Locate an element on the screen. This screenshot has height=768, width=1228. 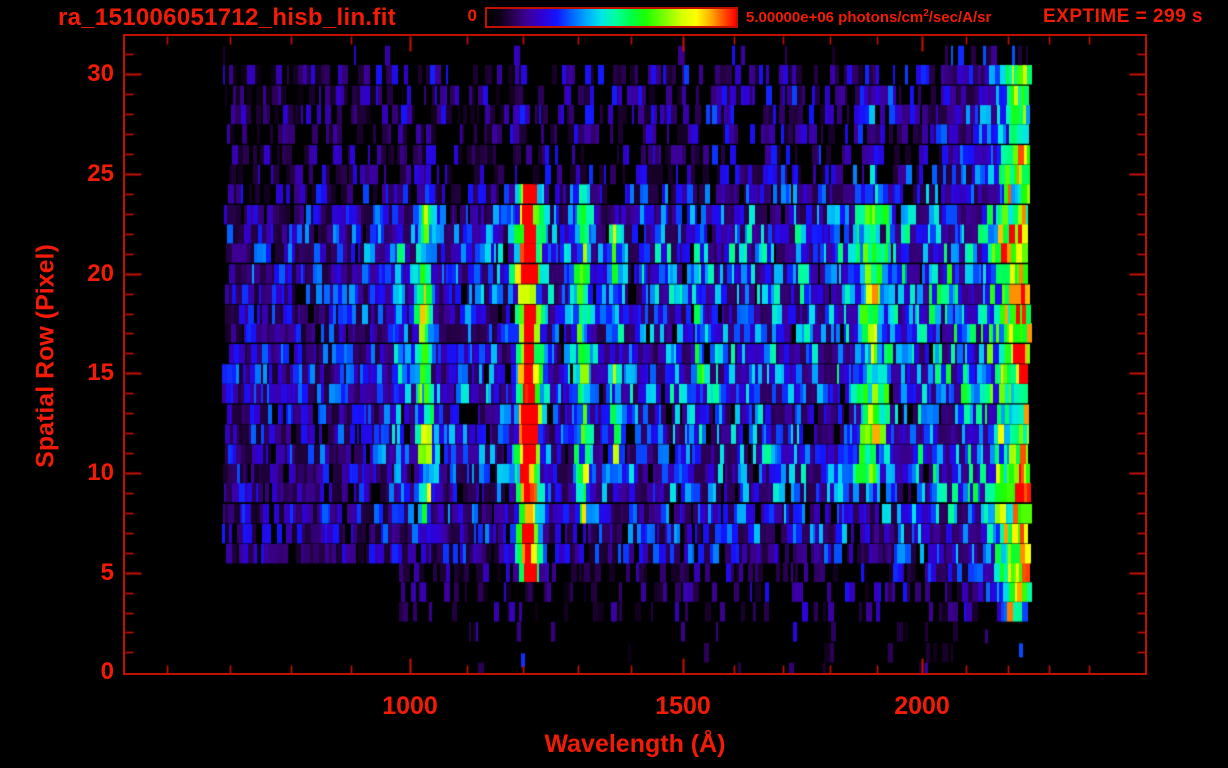
x-tick-label: 2000 is located at coordinates (922, 706).